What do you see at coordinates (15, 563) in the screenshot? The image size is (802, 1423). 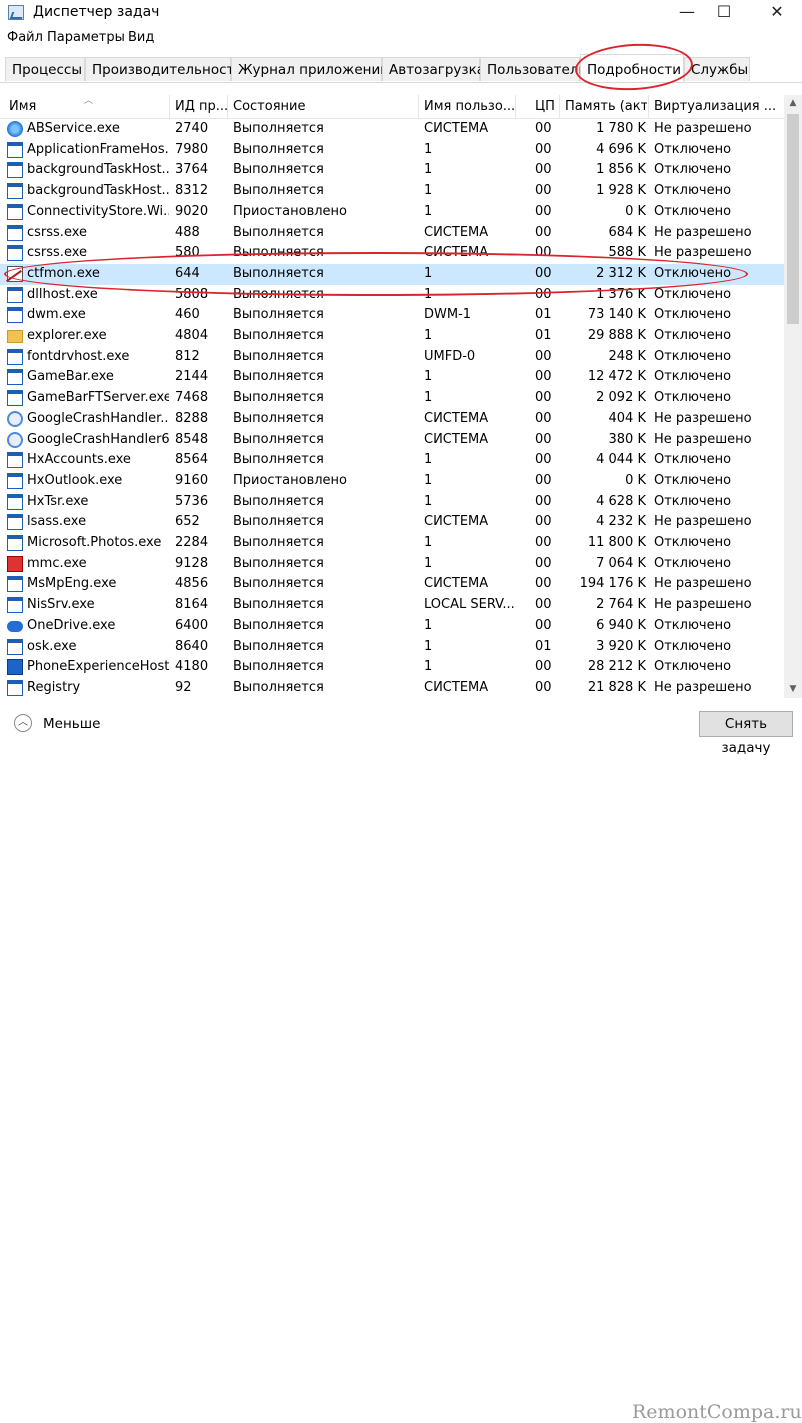 I see `process-red-icon` at bounding box center [15, 563].